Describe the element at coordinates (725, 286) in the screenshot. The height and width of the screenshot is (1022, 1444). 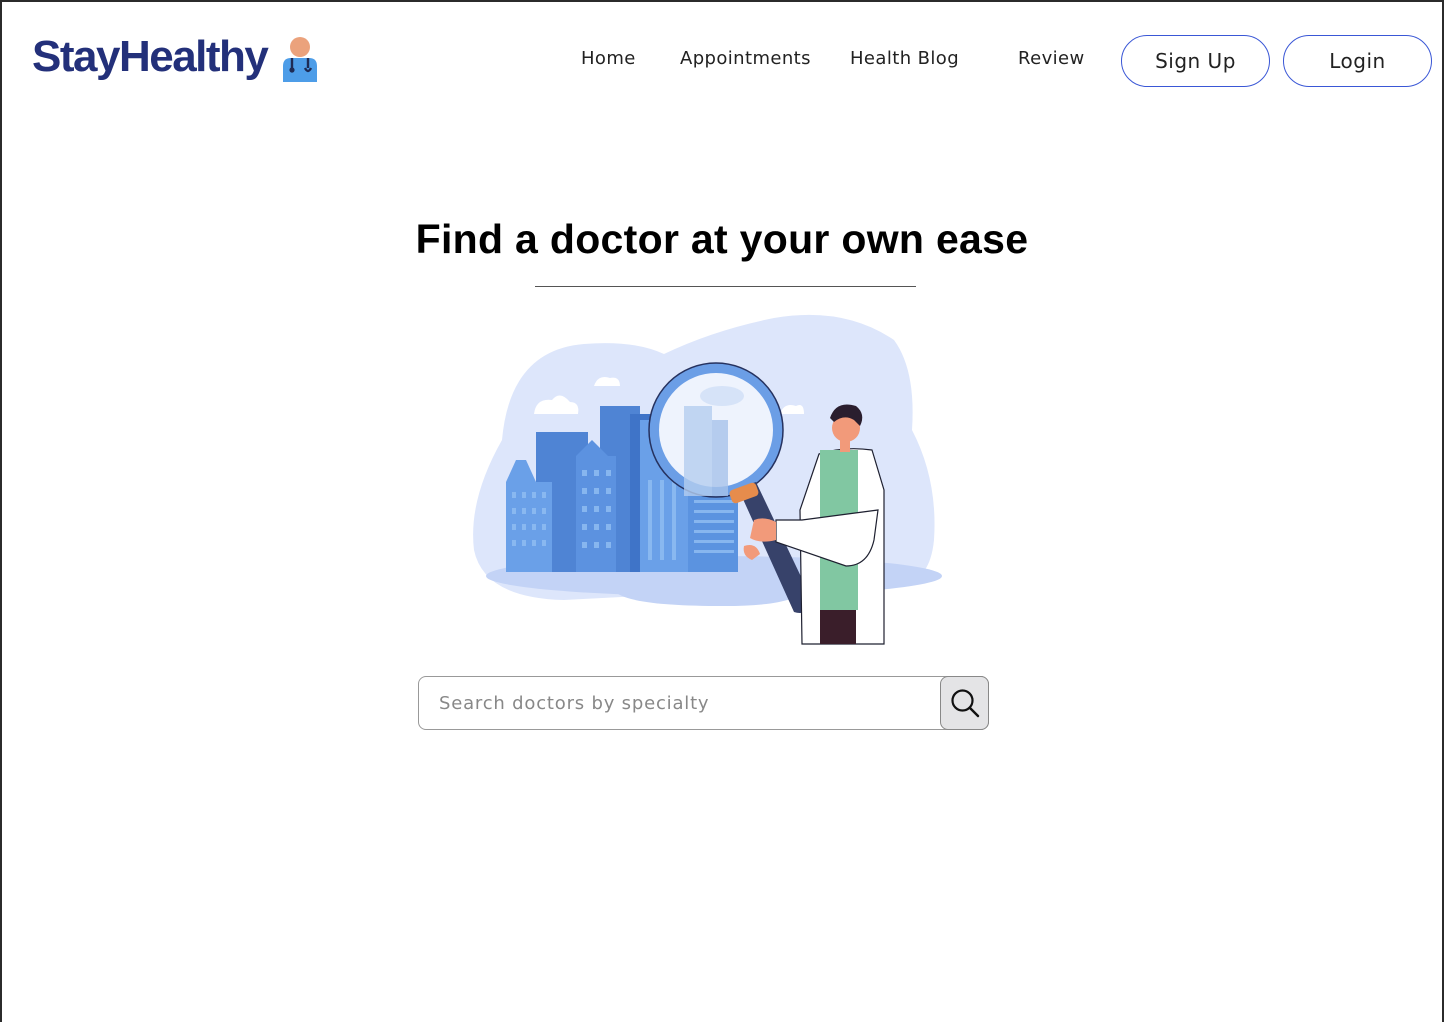
I see `title-divider` at that location.